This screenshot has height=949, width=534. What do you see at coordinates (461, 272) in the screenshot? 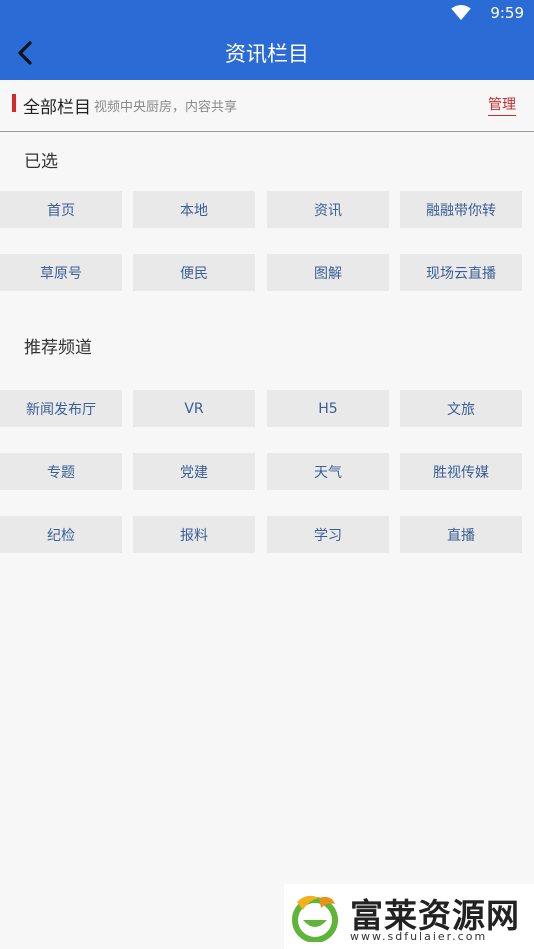
I see `selected-chip: 现场云直播` at bounding box center [461, 272].